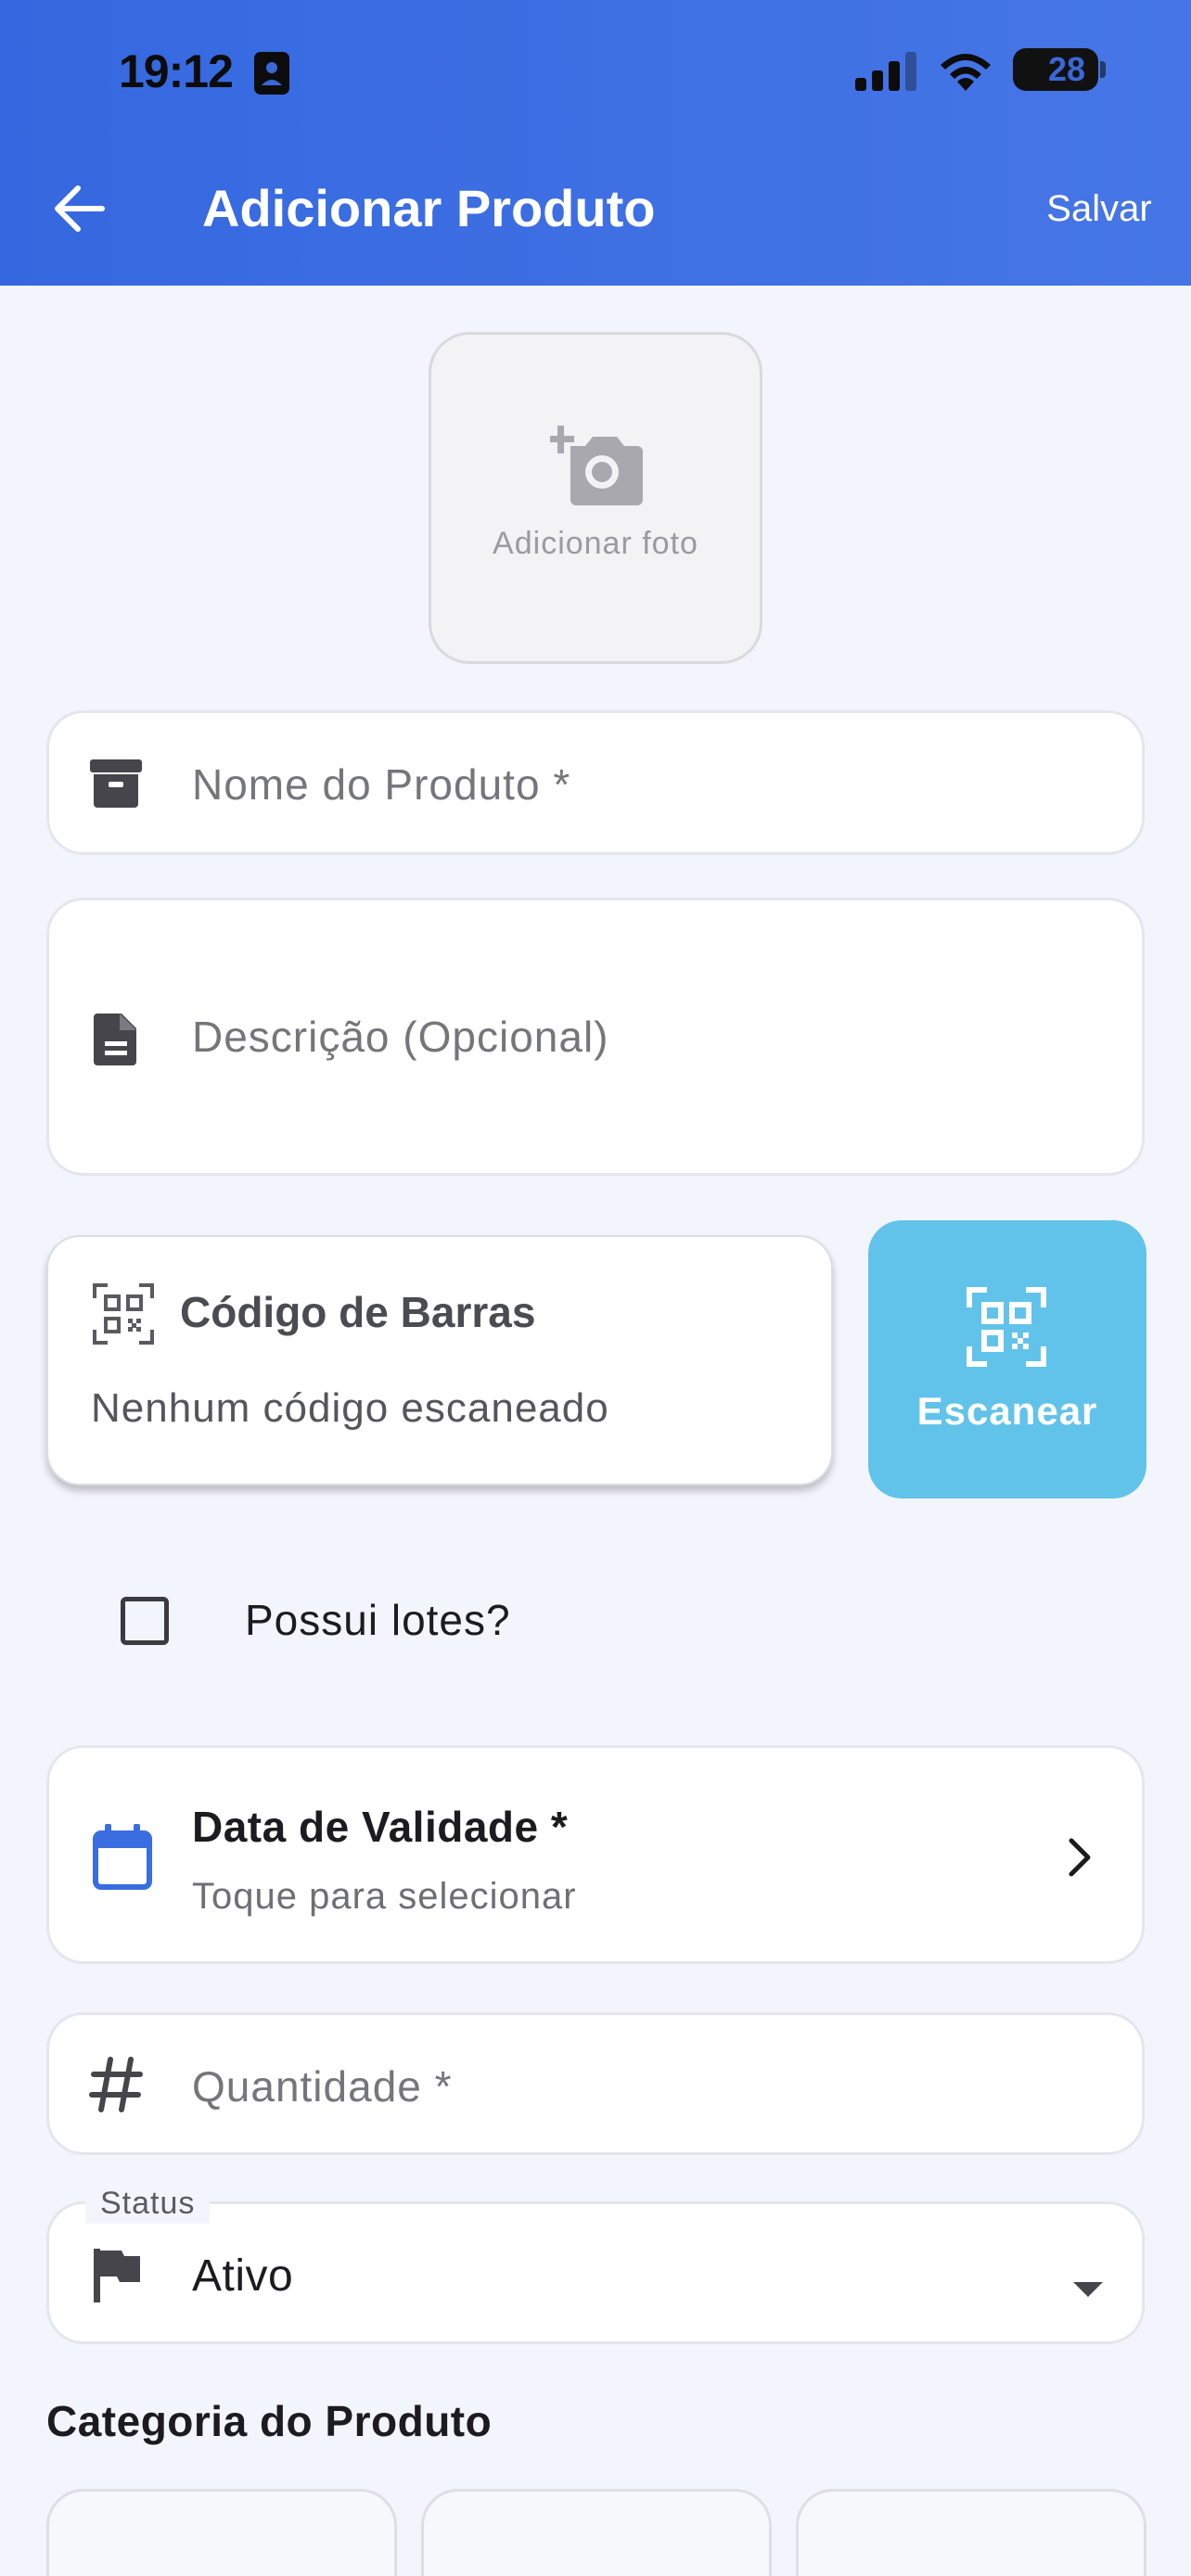  I want to click on dropdown-arrow-icon, so click(1088, 2289).